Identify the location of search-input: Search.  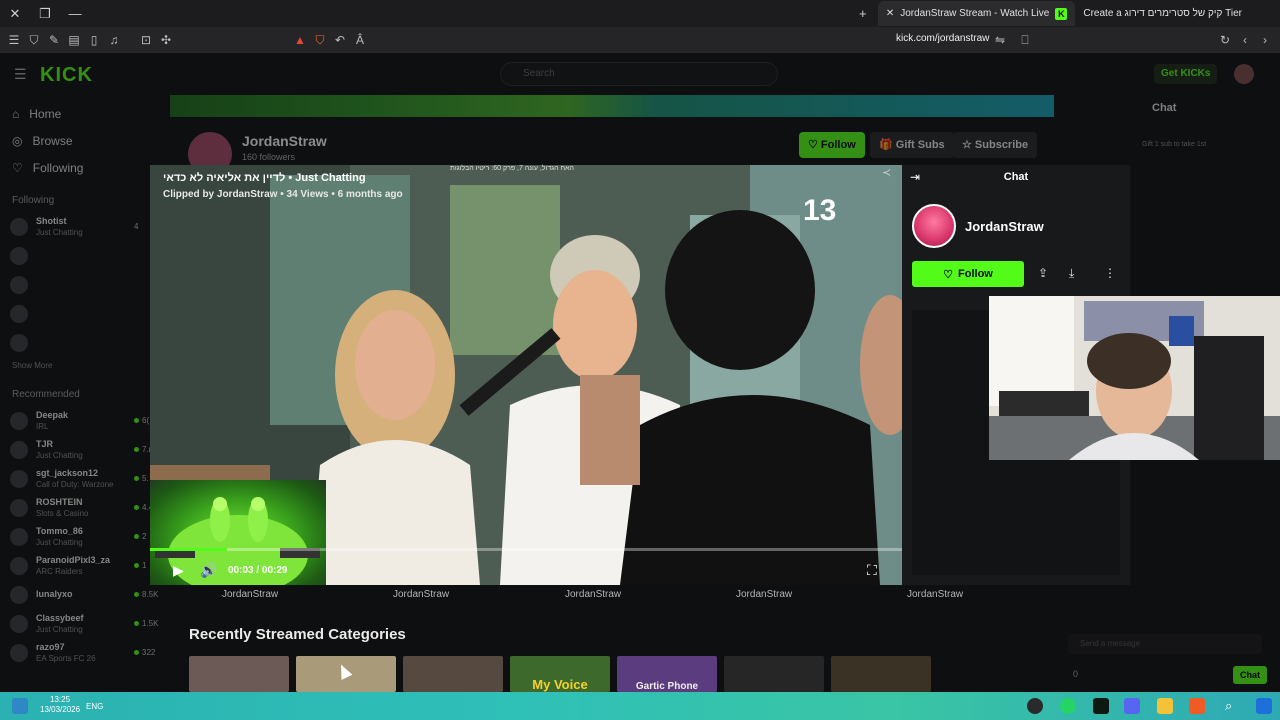
(639, 74).